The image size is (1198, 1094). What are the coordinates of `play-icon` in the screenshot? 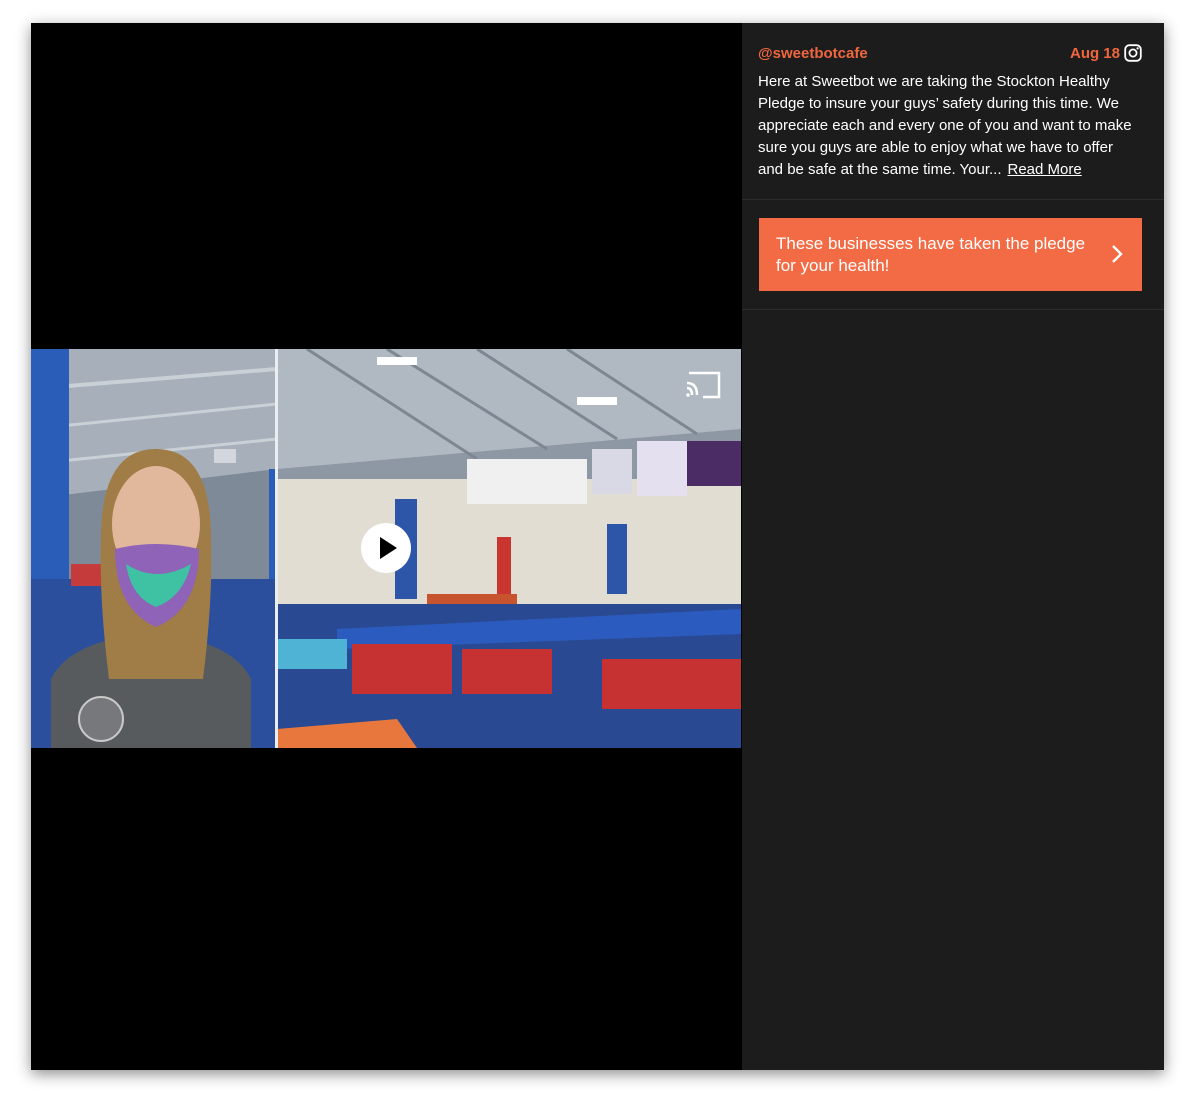 It's located at (388, 548).